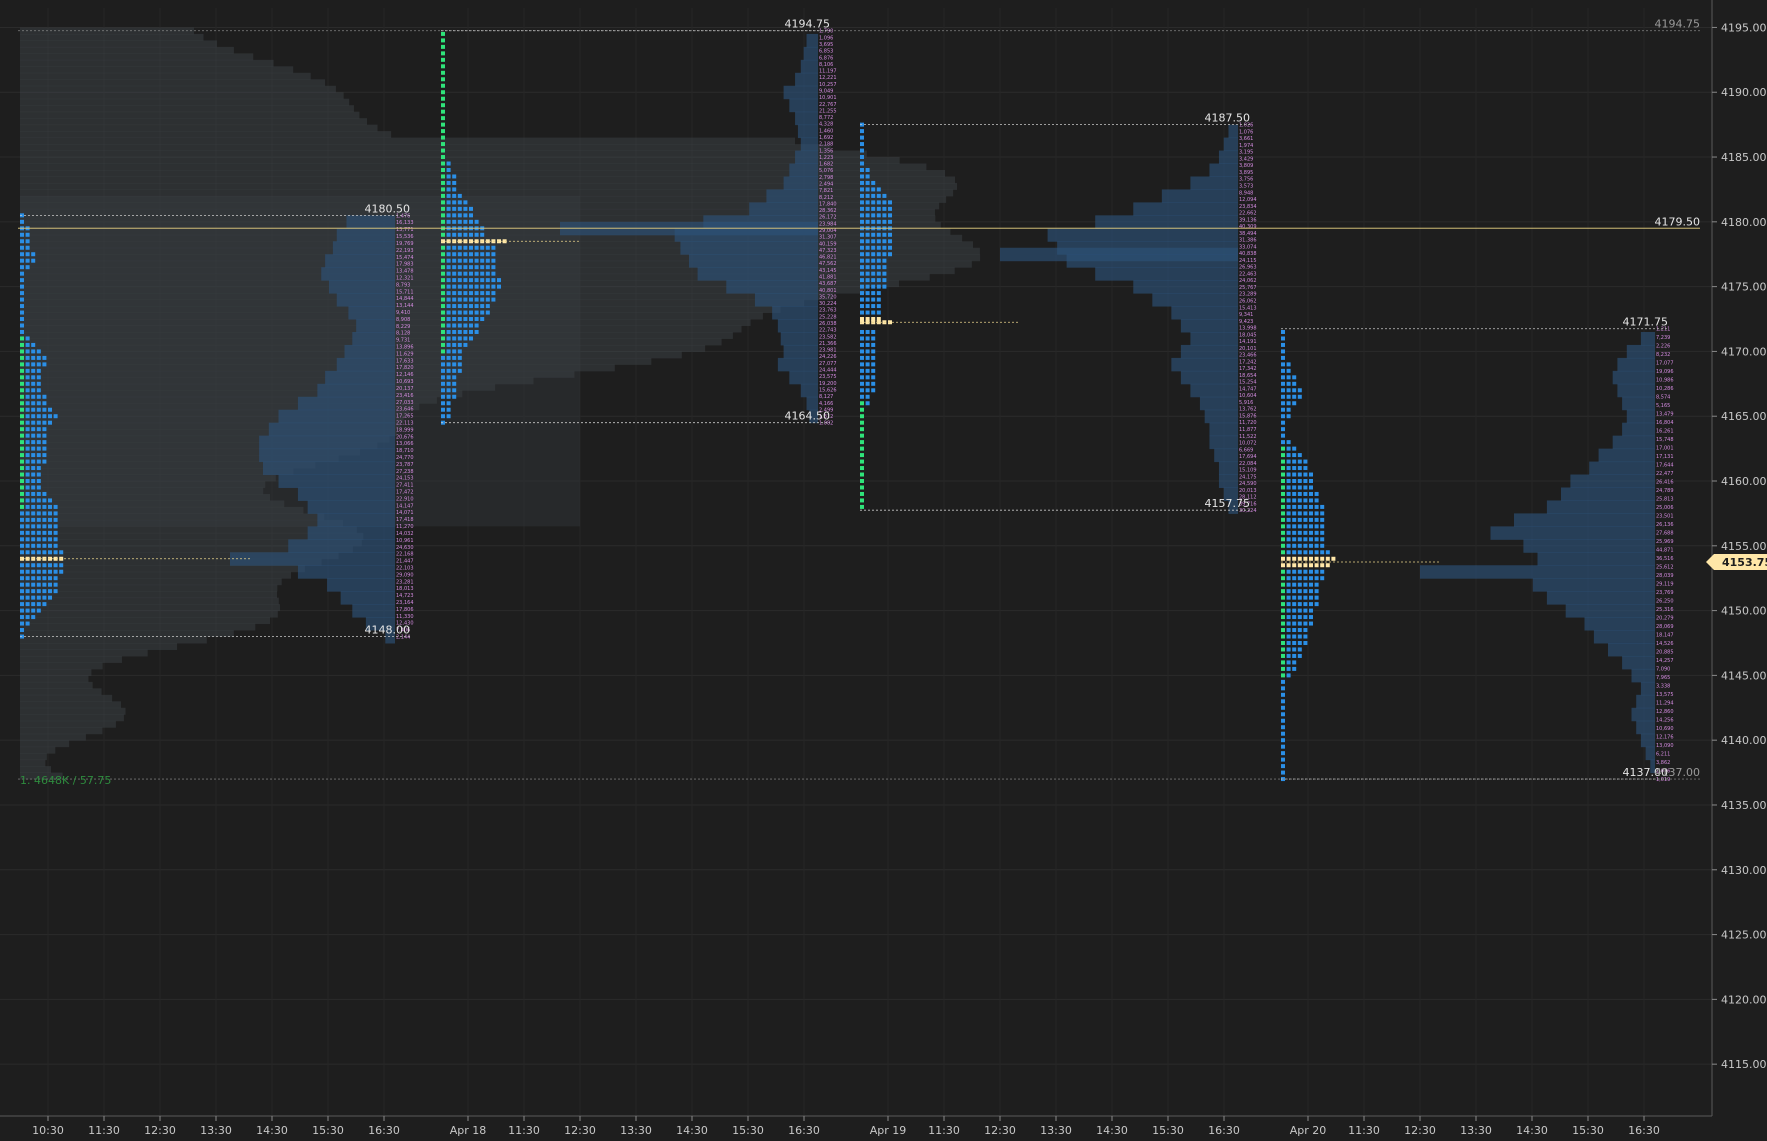 This screenshot has height=1141, width=1767. I want to click on price-tick-label: 4160.00, so click(1744, 481).